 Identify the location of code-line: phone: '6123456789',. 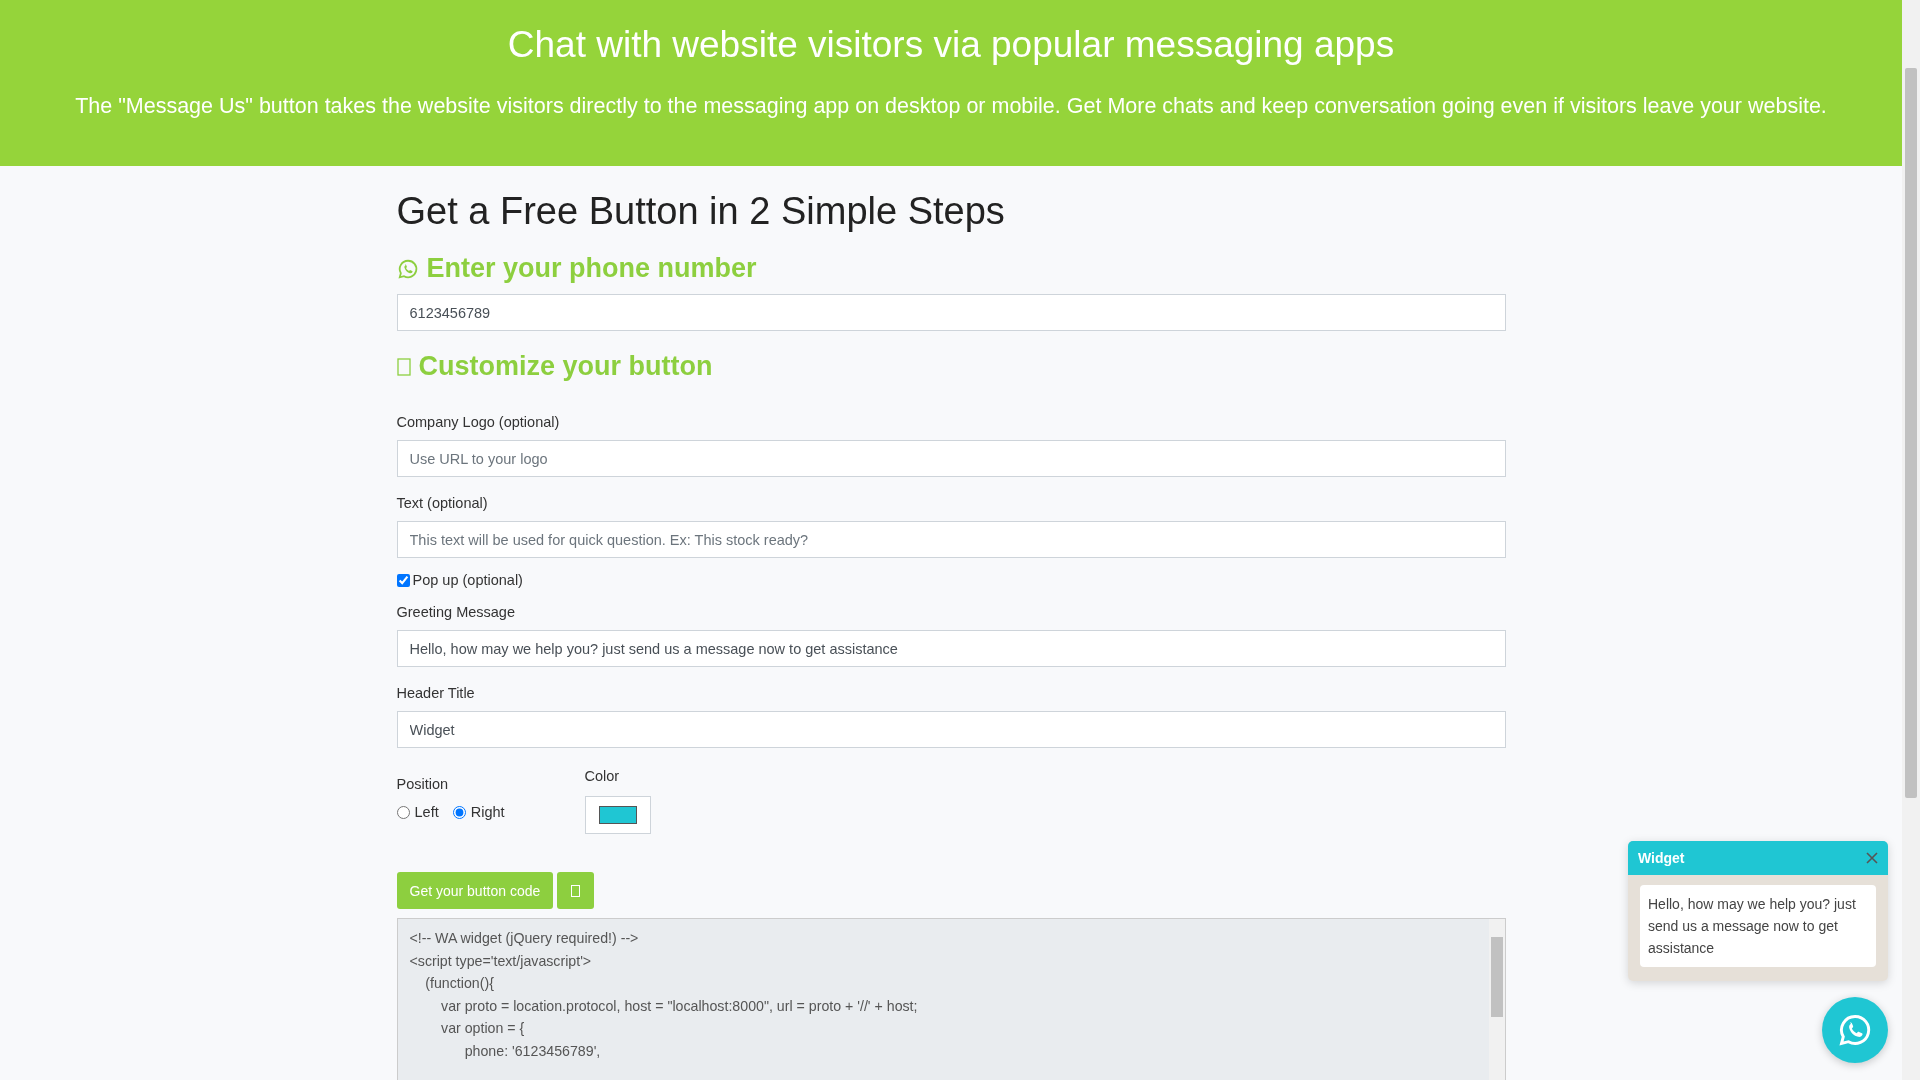
(532, 1051).